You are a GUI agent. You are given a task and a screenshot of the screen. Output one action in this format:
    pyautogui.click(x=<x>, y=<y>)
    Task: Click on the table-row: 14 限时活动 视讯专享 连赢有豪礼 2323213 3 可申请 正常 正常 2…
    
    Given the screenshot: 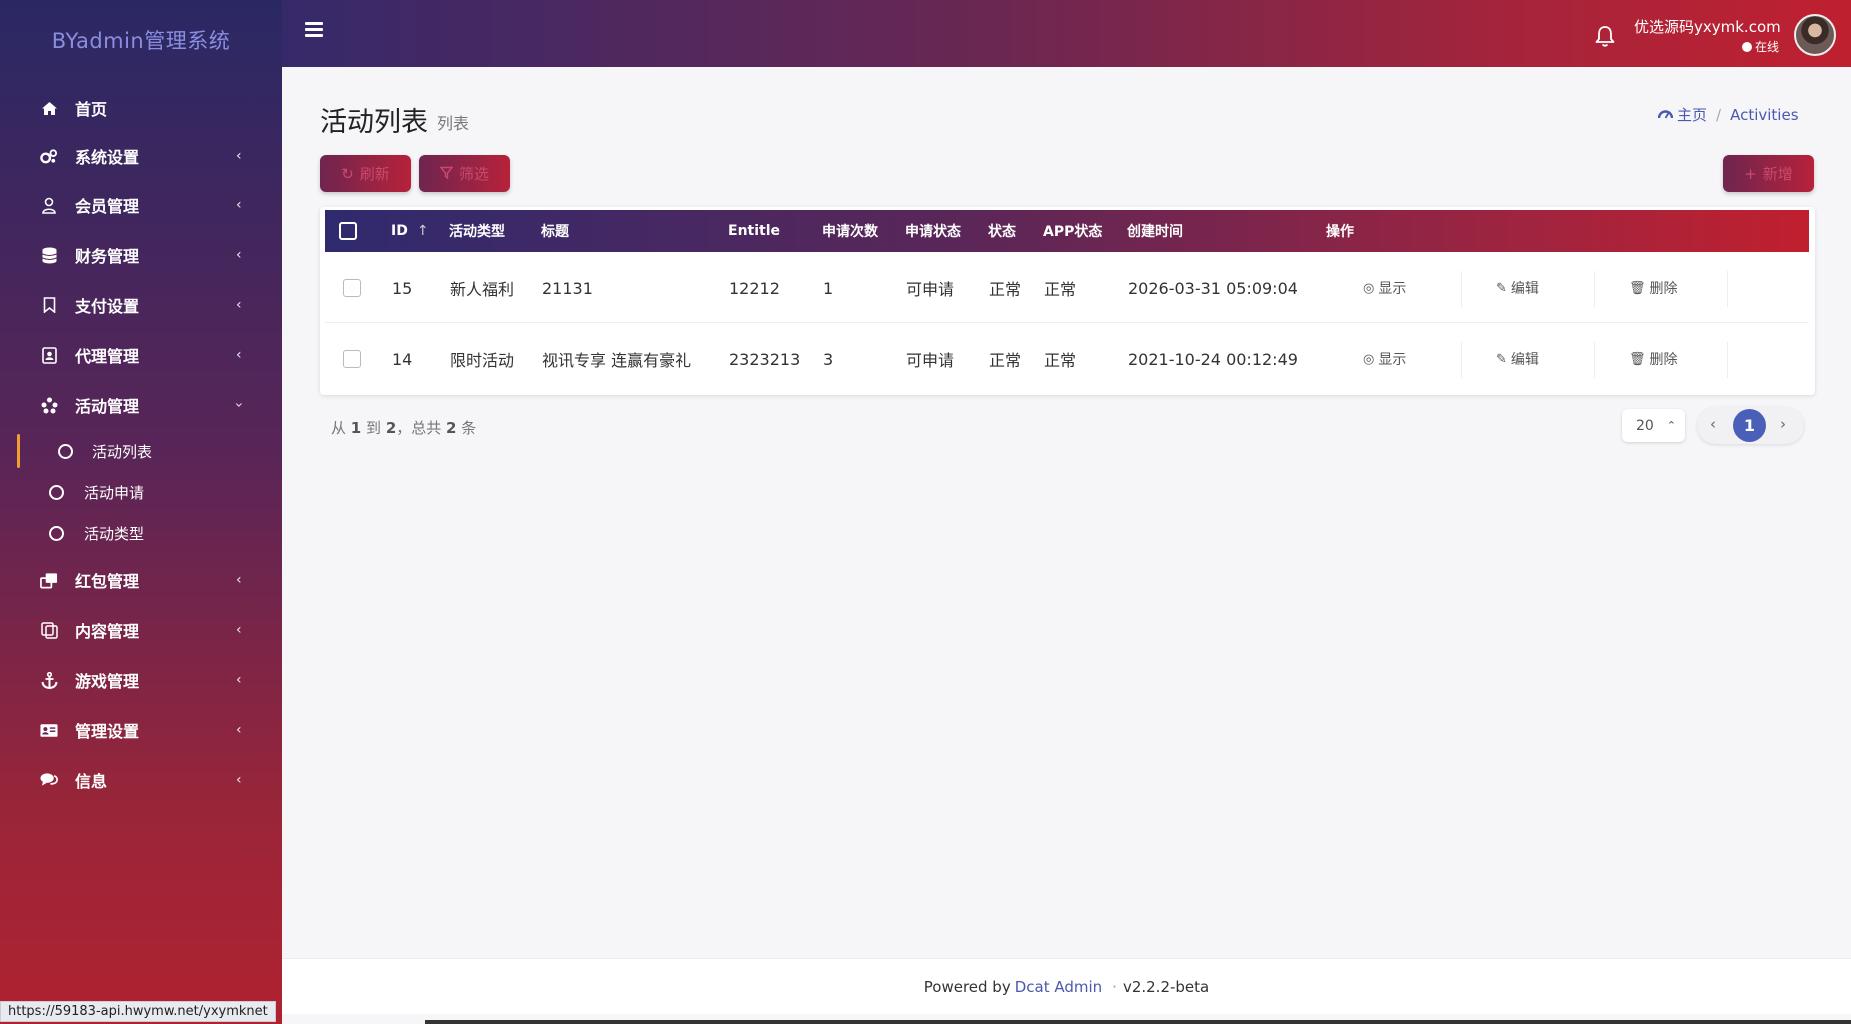 What is the action you would take?
    pyautogui.click(x=1067, y=359)
    